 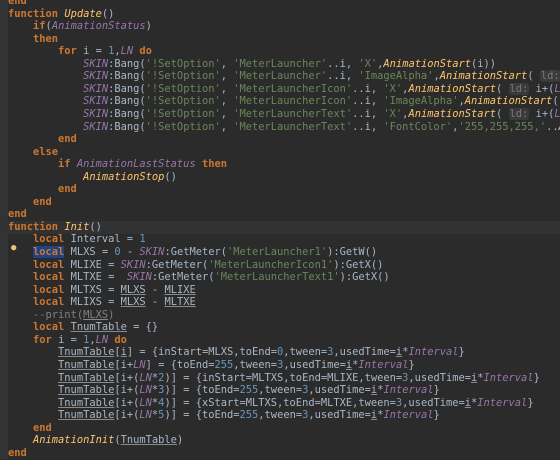 What do you see at coordinates (202, 415) in the screenshot?
I see `code-token: )] = {toEnd=` at bounding box center [202, 415].